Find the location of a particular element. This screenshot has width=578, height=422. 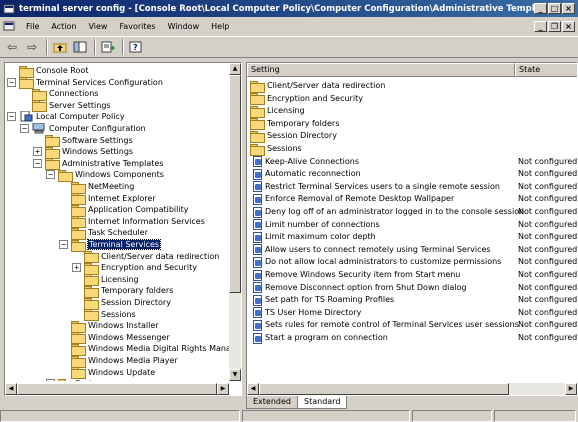

tree-item: − Terminal Services is located at coordinates (110, 245).